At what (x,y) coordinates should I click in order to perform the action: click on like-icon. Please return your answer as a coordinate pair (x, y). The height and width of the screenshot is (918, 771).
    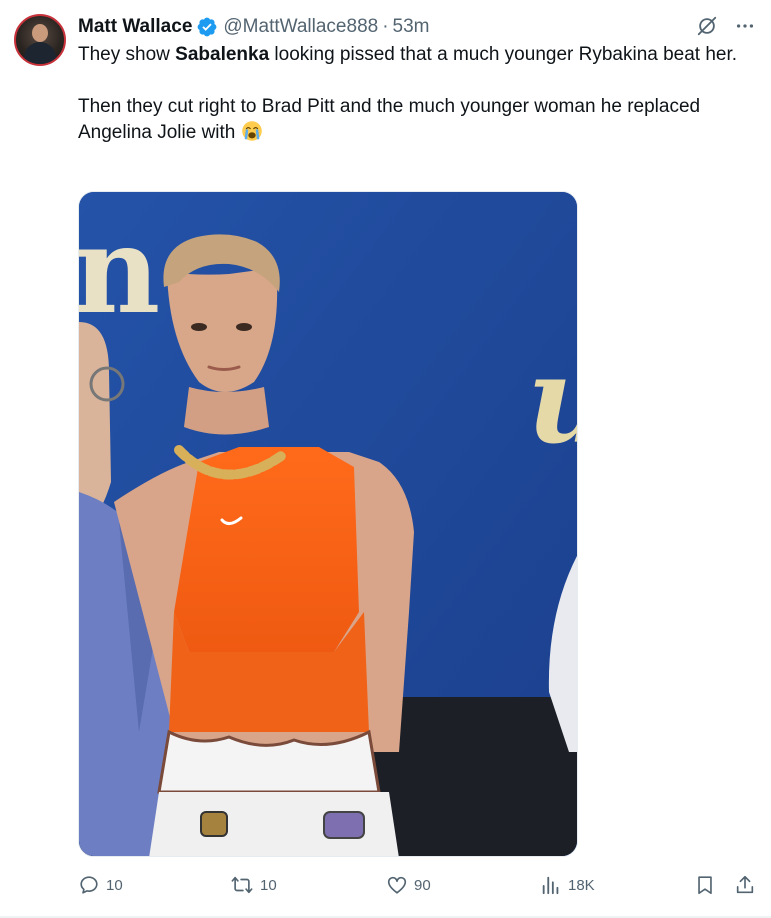
    Looking at the image, I should click on (397, 885).